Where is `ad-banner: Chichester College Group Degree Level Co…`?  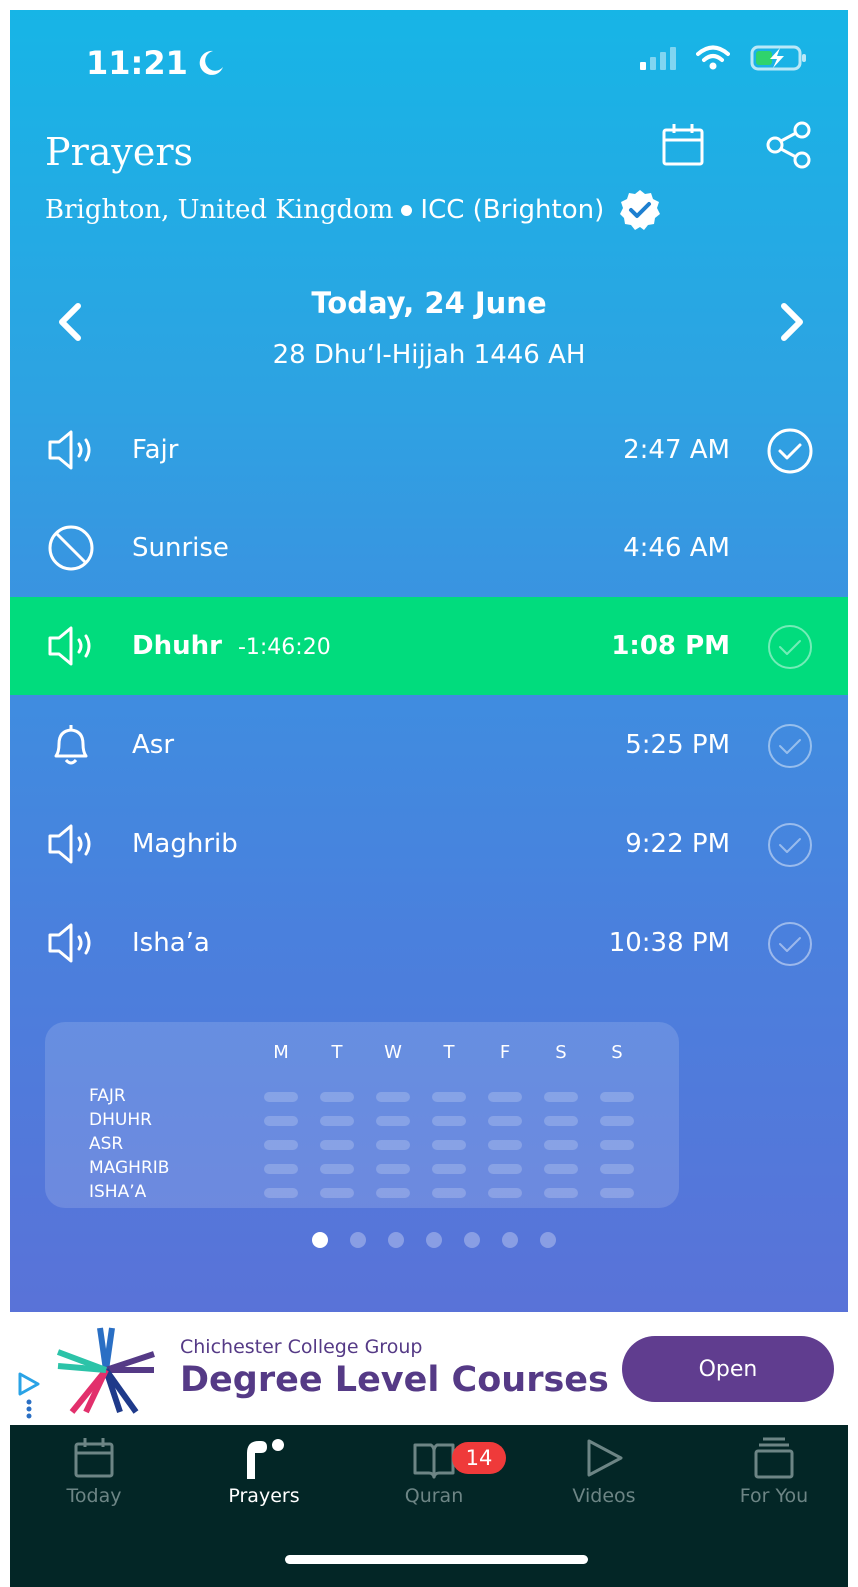 ad-banner: Chichester College Group Degree Level Co… is located at coordinates (429, 1368).